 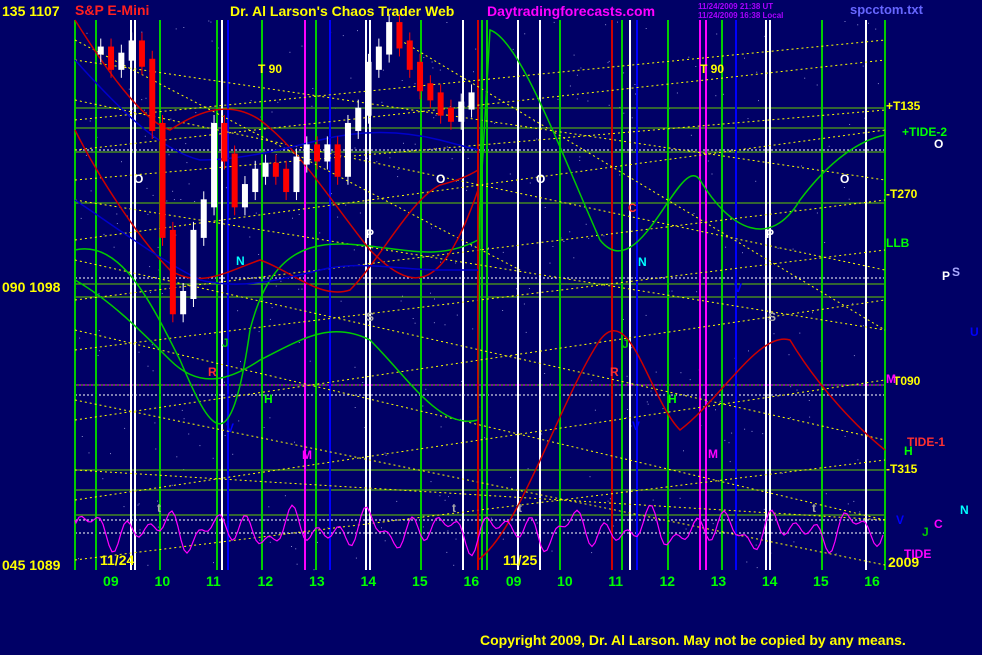 I want to click on marker-letter: H, so click(x=268, y=399).